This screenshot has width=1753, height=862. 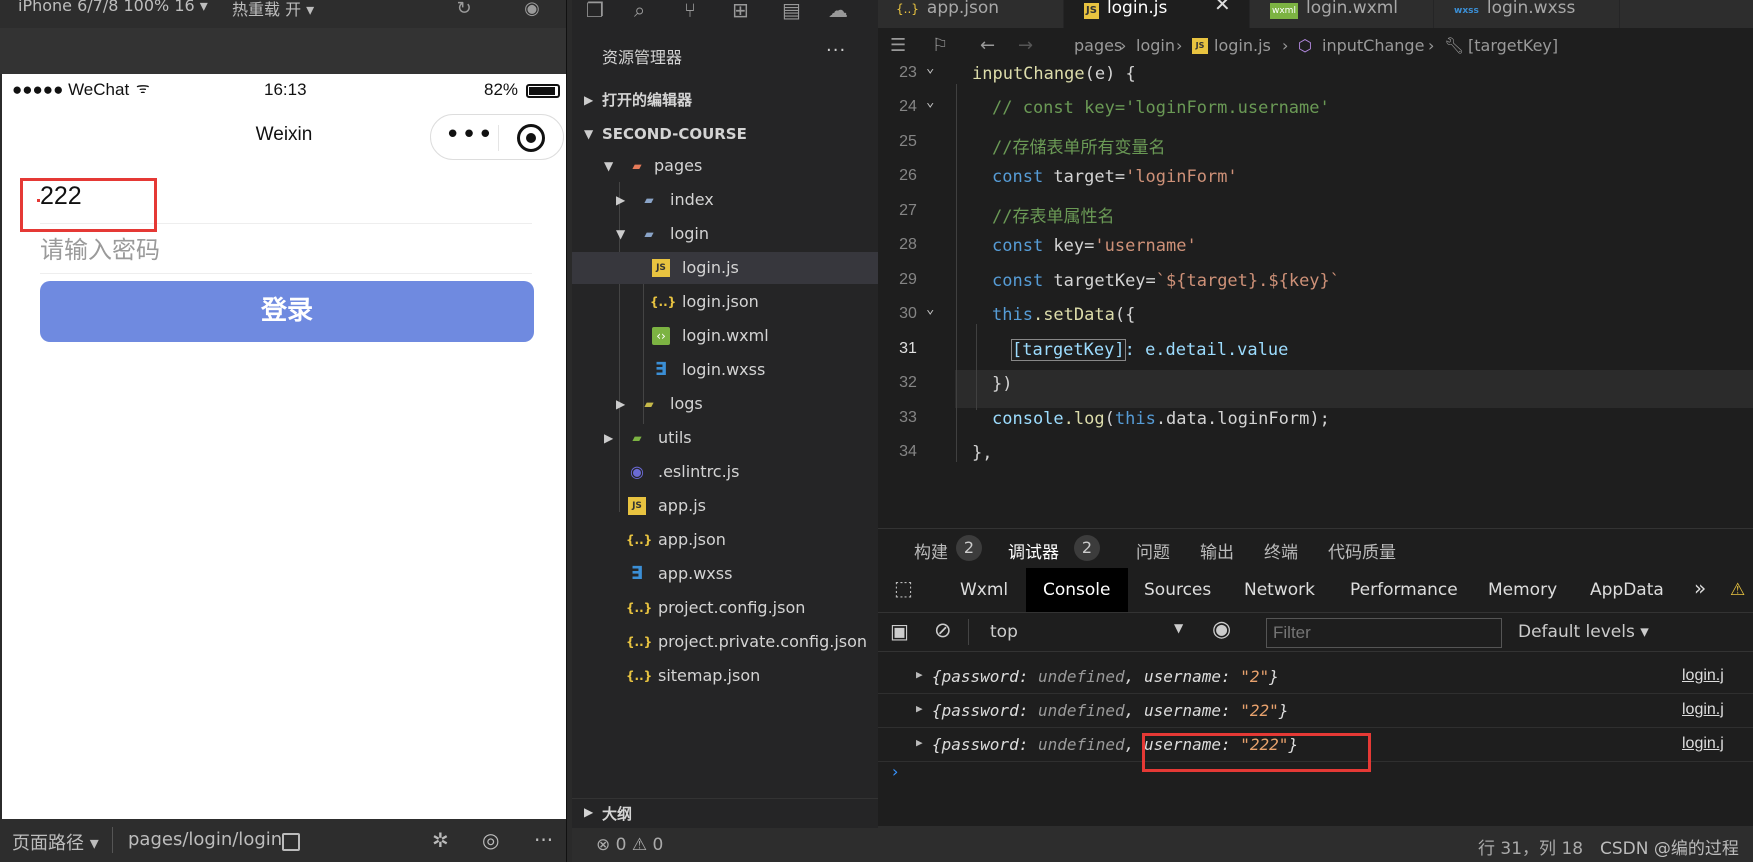 I want to click on clock: 16:13, so click(x=285, y=89).